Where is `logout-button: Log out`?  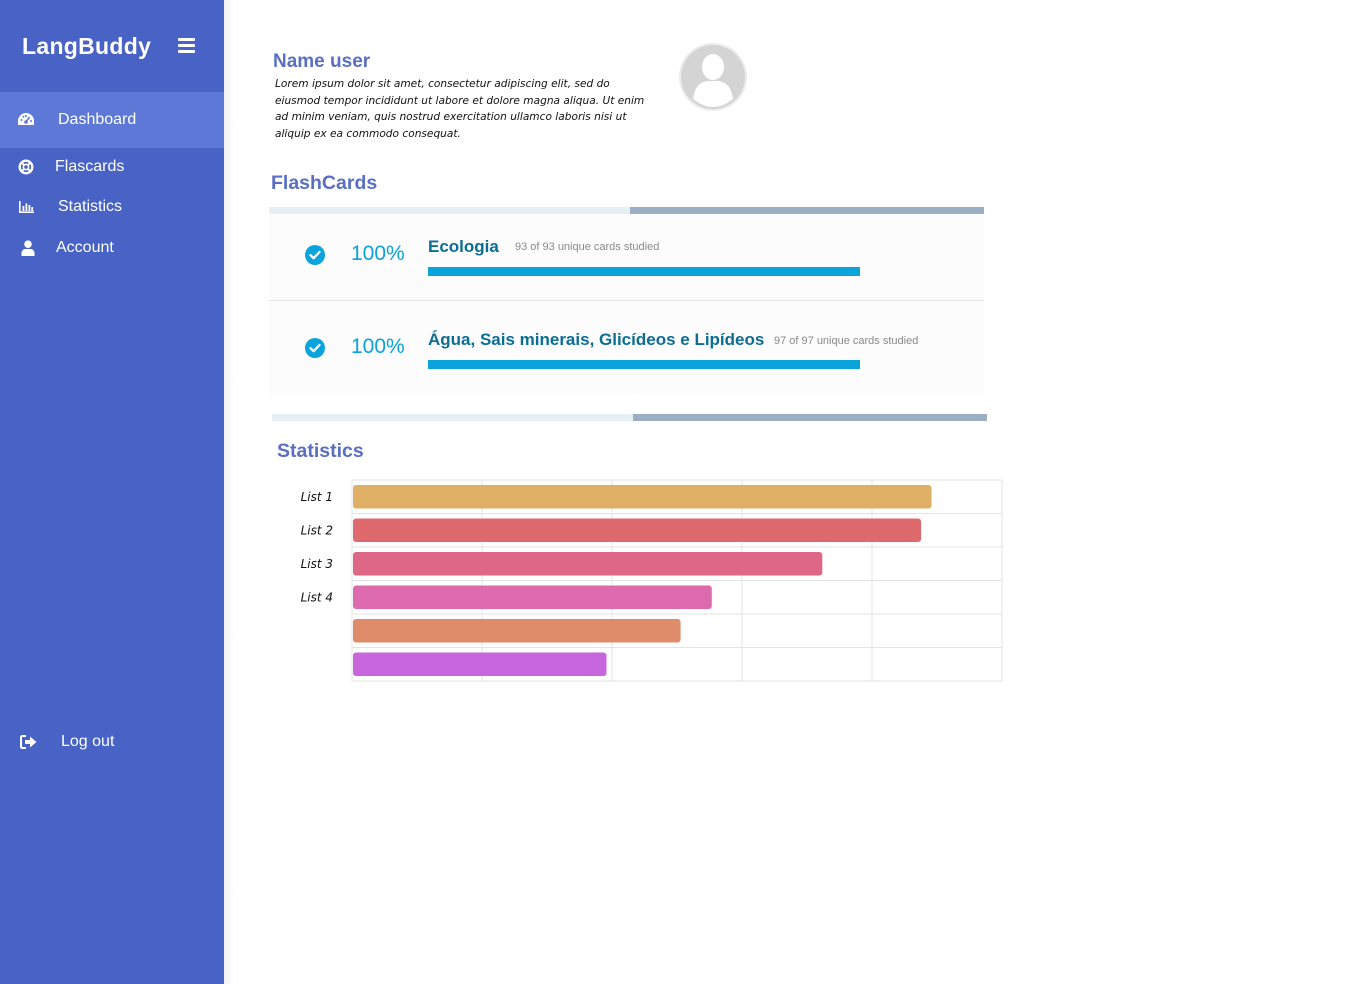
logout-button: Log out is located at coordinates (112, 742).